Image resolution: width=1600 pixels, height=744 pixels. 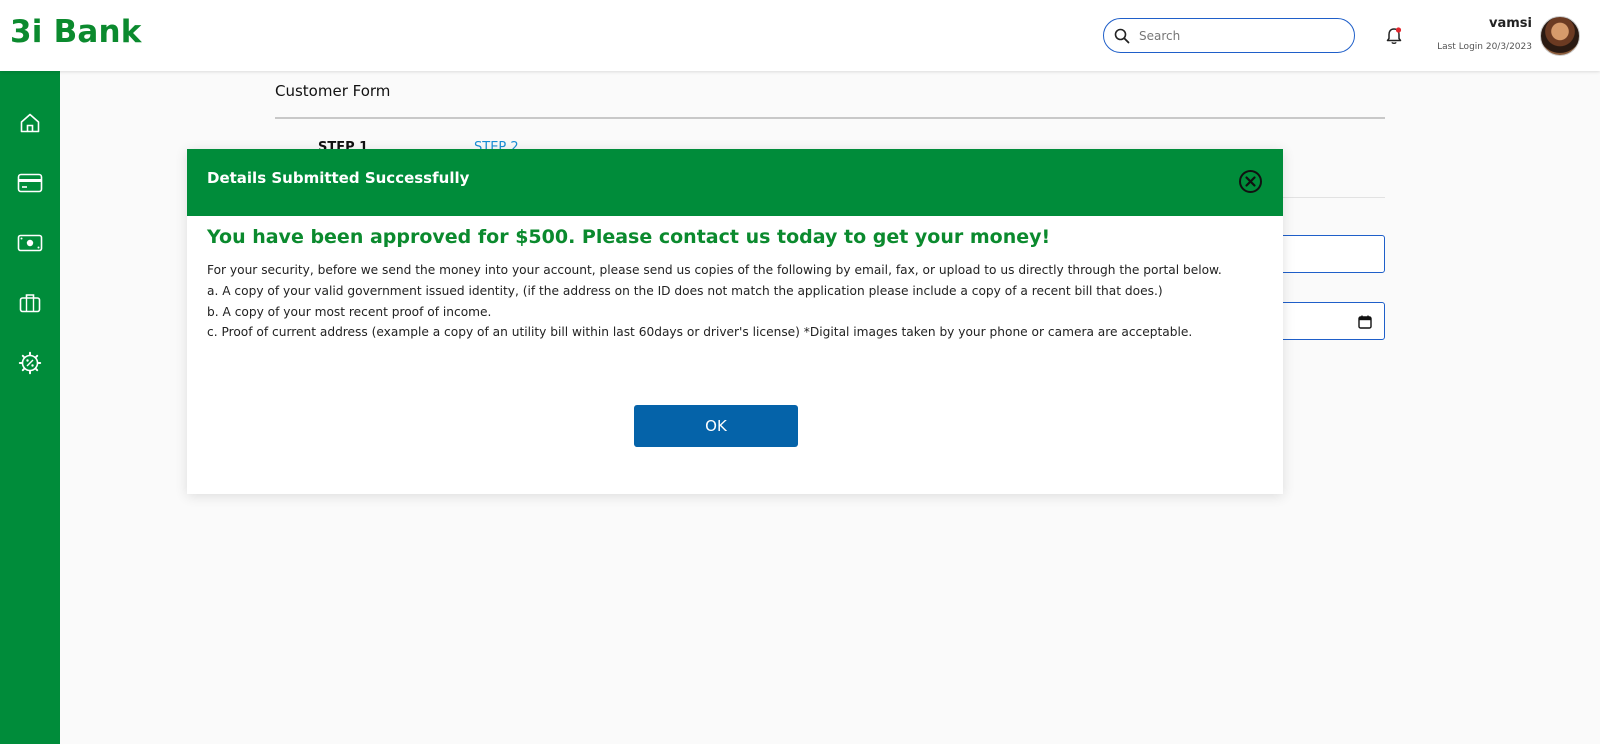 What do you see at coordinates (333, 91) in the screenshot?
I see `form-title: Customer Form` at bounding box center [333, 91].